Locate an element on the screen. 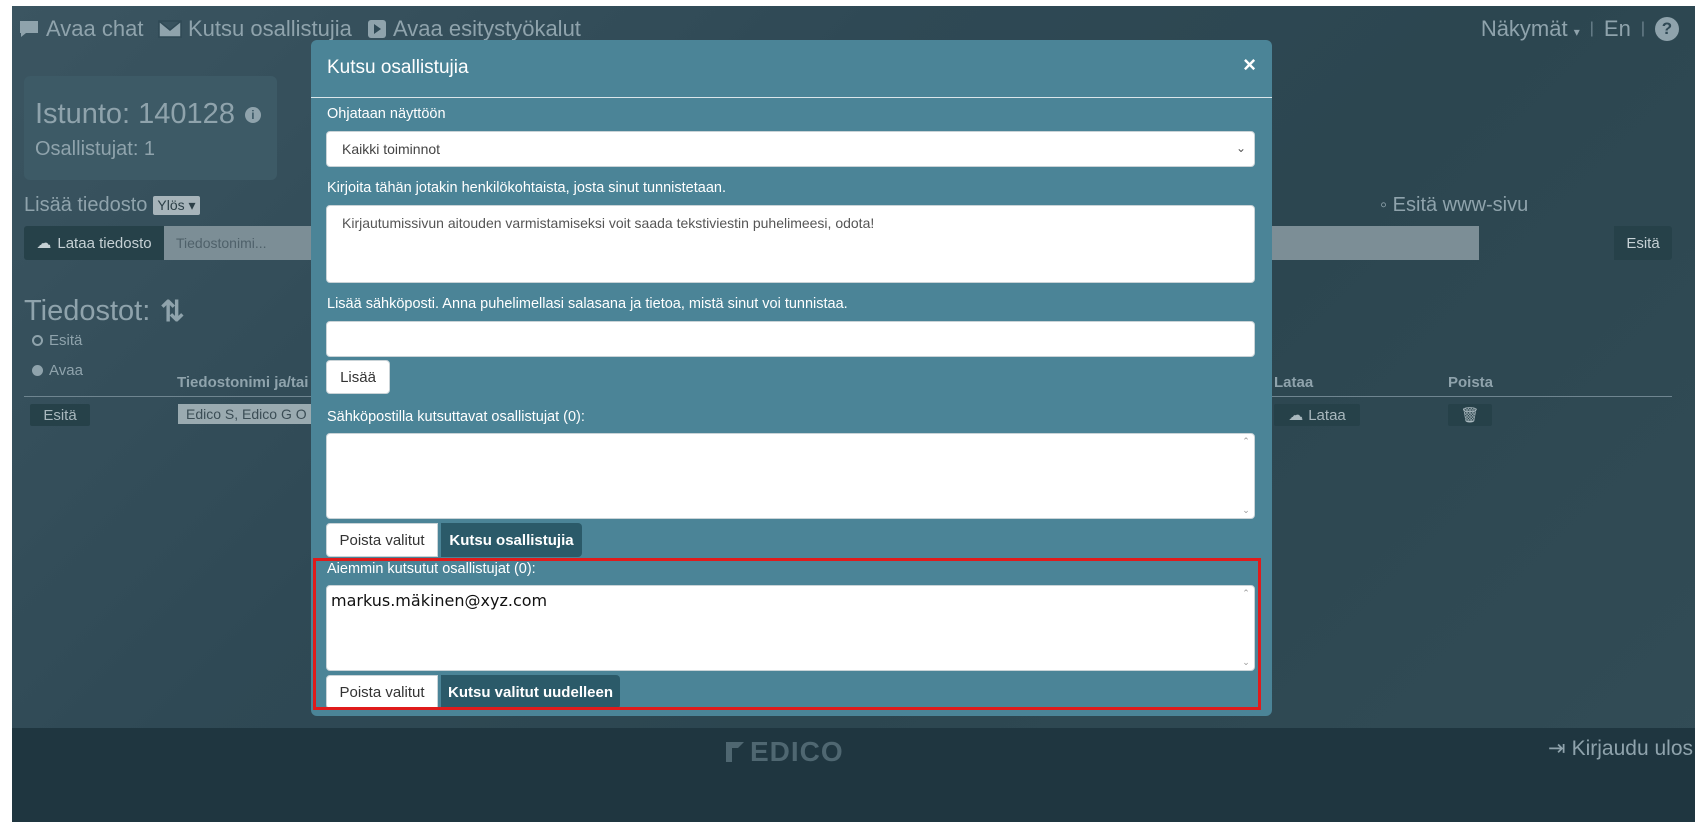 This screenshot has width=1695, height=822. logout-icon: ⇥ is located at coordinates (1556, 748).